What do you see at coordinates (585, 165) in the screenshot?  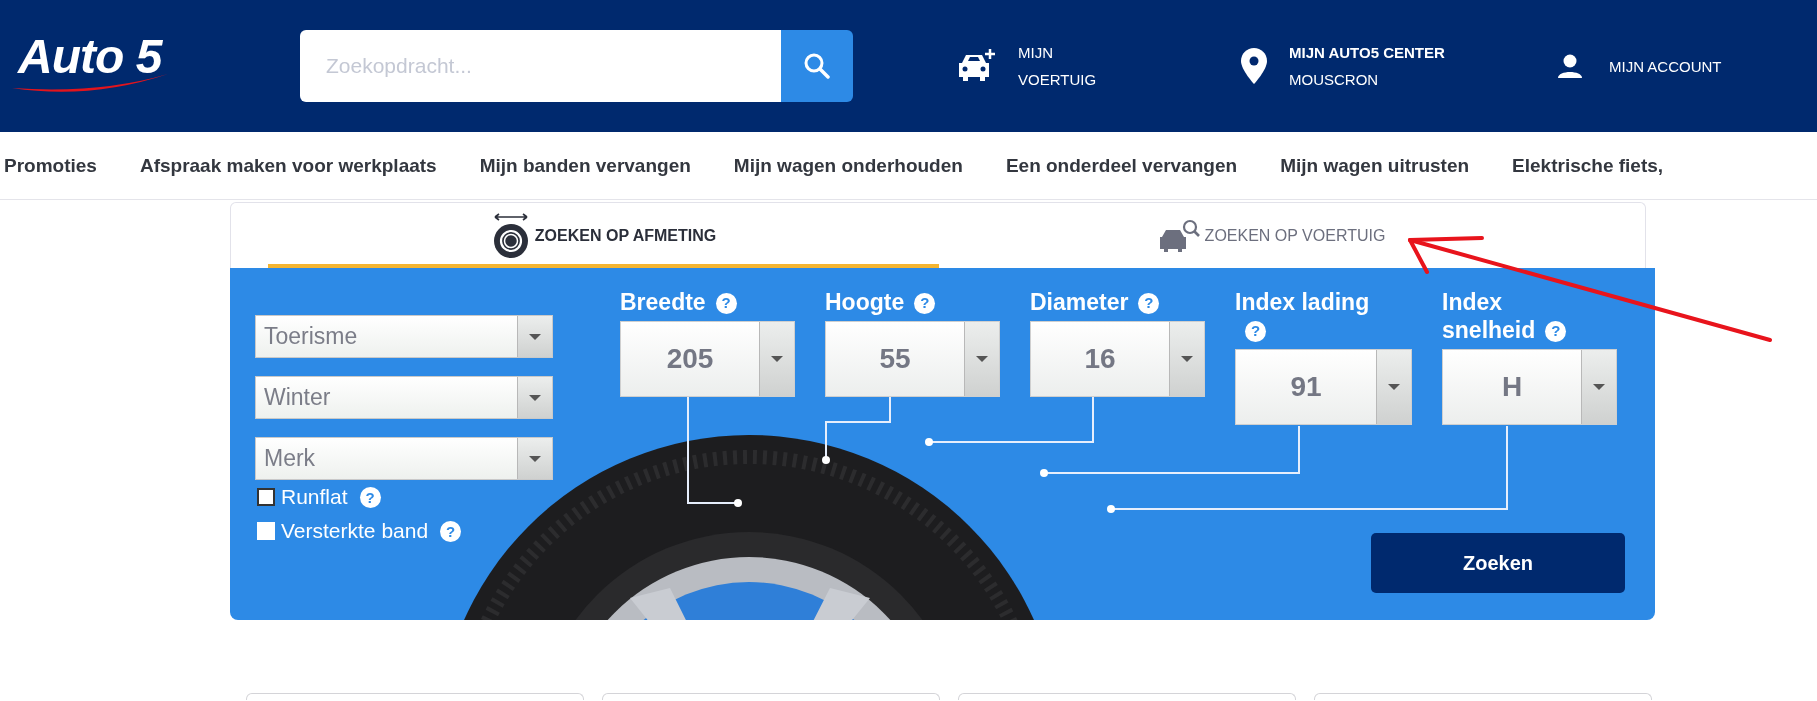 I see `nav-link: Mijn banden vervangen` at bounding box center [585, 165].